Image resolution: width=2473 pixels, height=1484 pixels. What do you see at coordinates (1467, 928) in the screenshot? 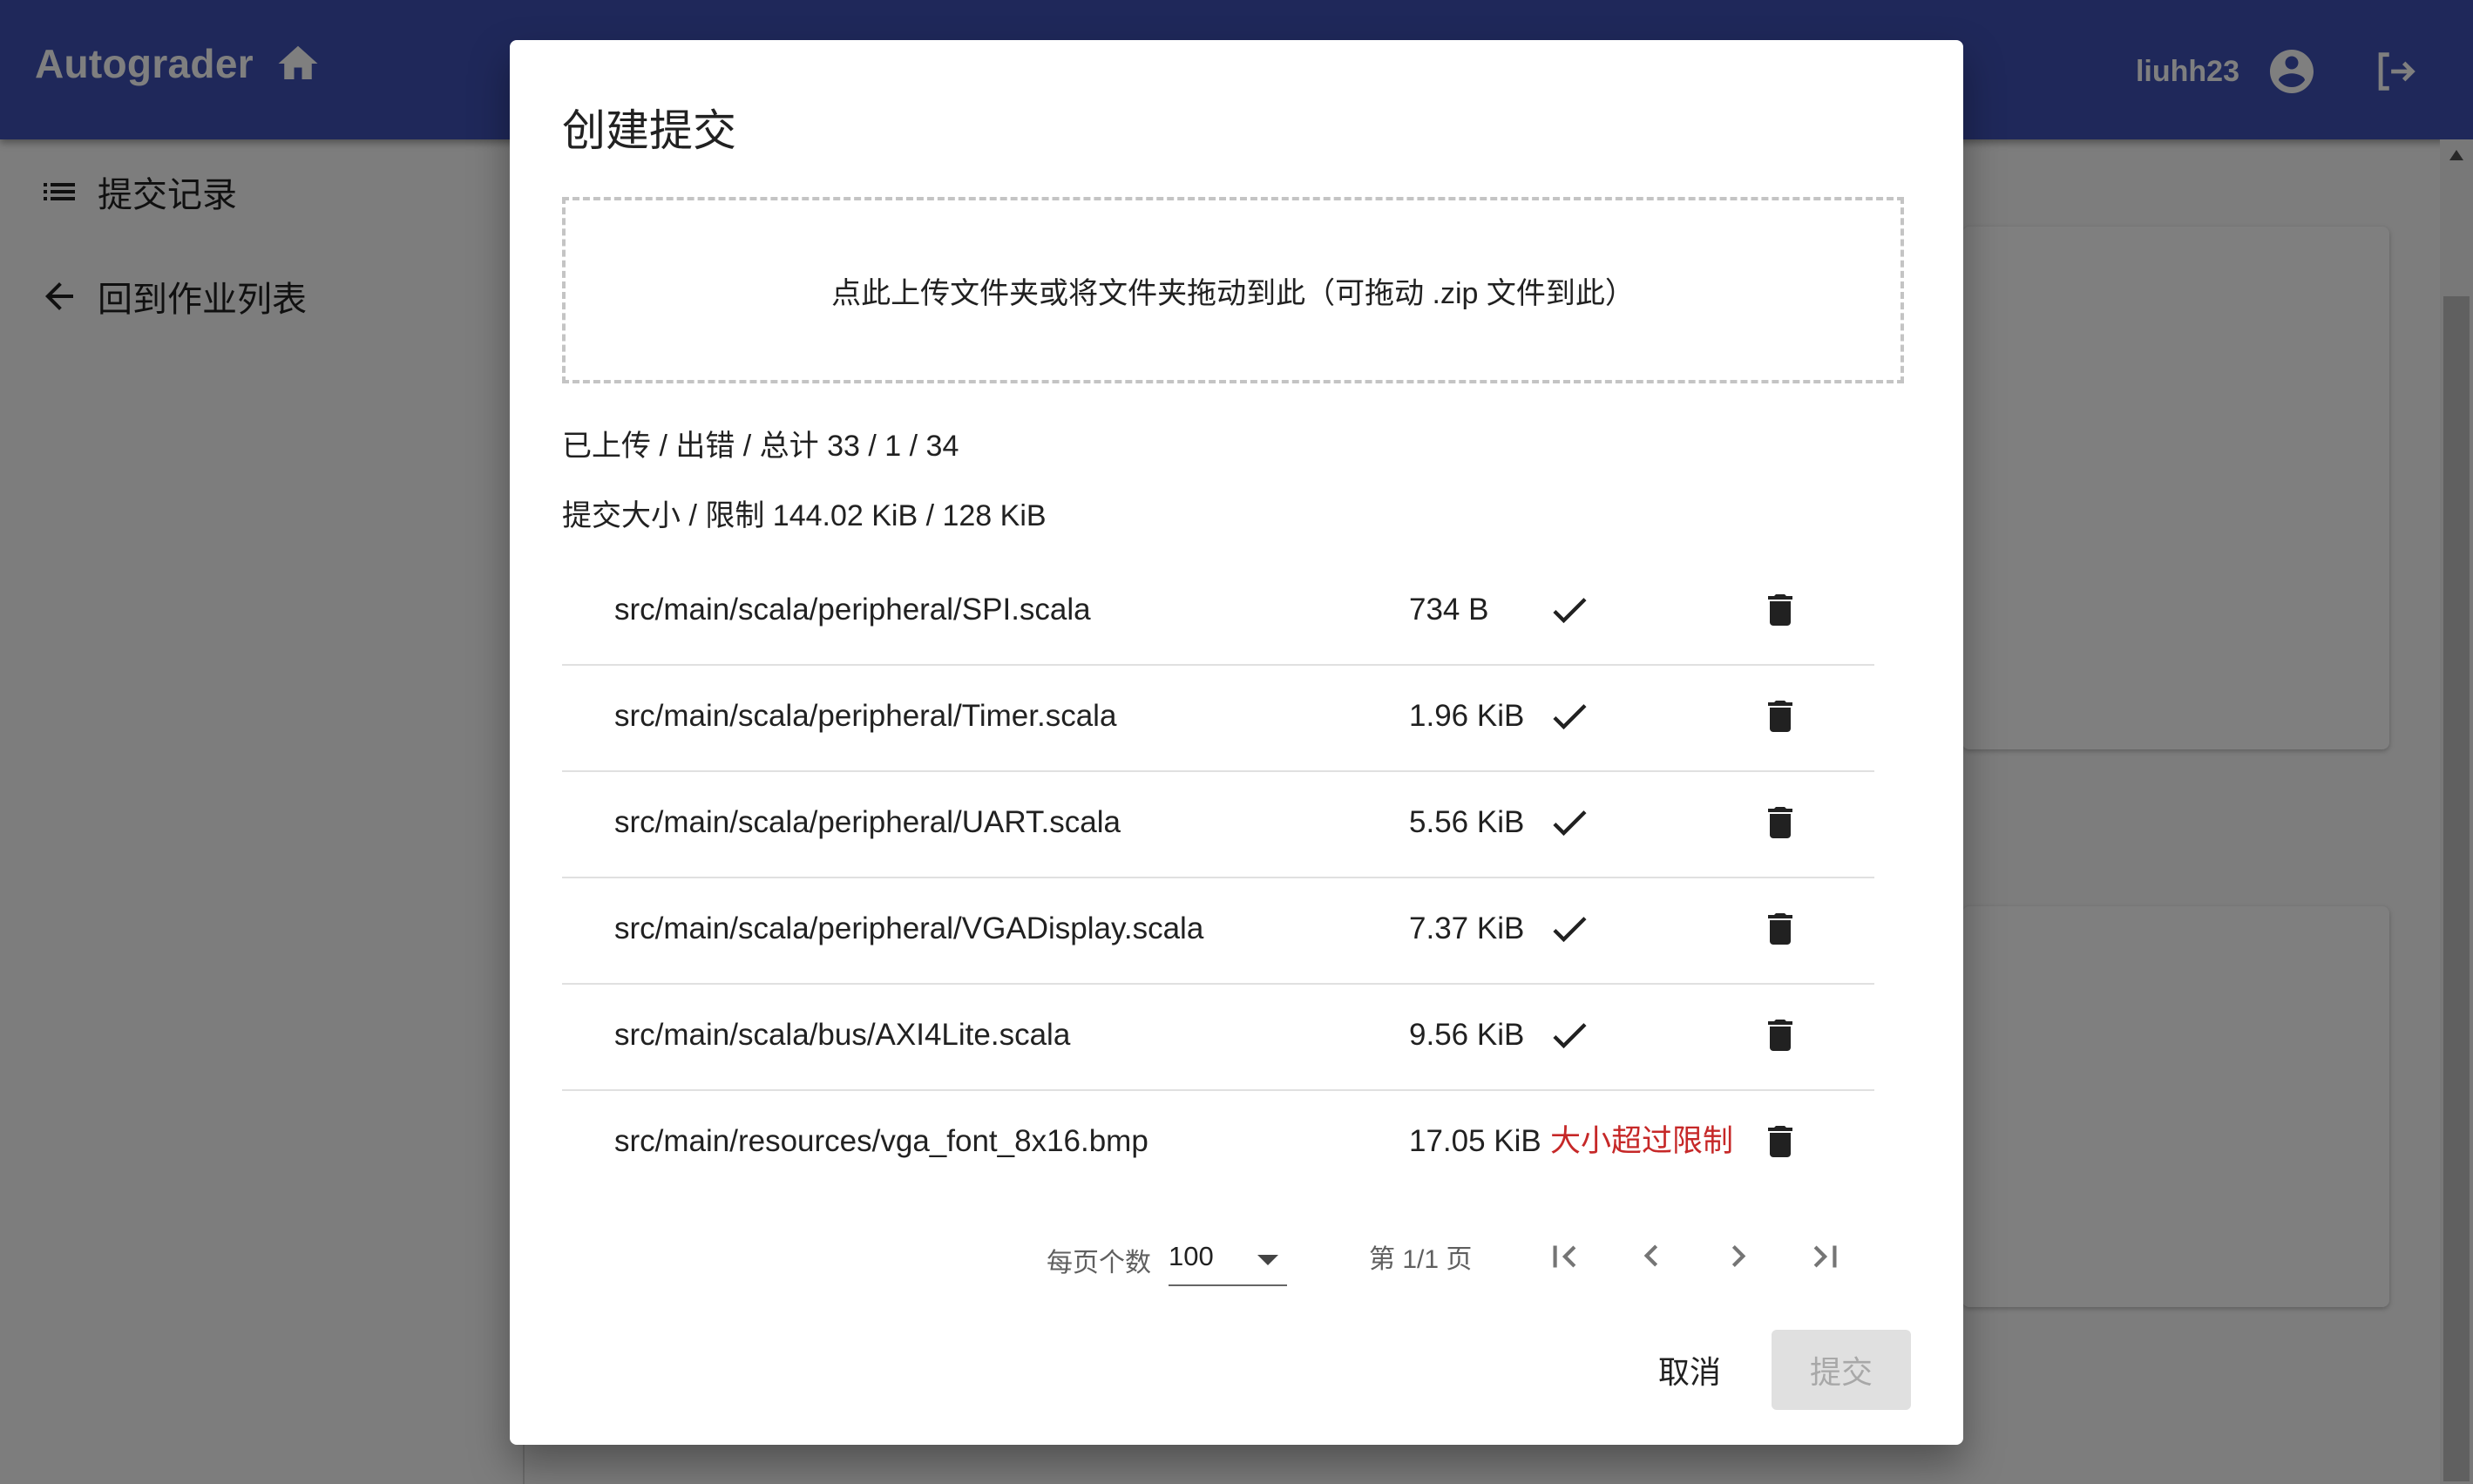
I see `file-size: 7.37 KiB` at bounding box center [1467, 928].